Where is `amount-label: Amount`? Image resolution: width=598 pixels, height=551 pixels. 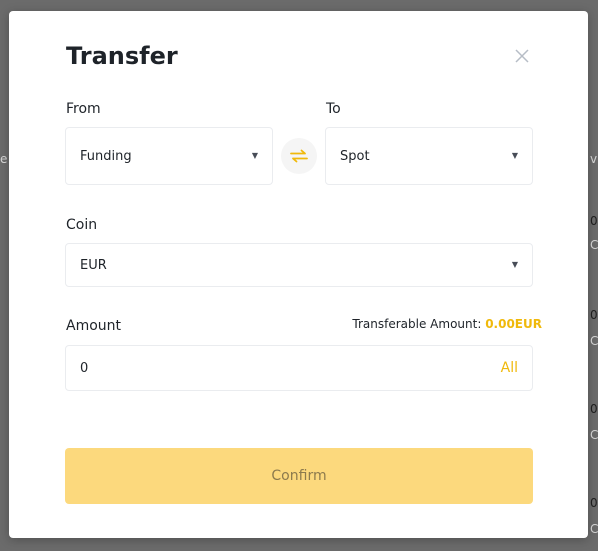 amount-label: Amount is located at coordinates (94, 326).